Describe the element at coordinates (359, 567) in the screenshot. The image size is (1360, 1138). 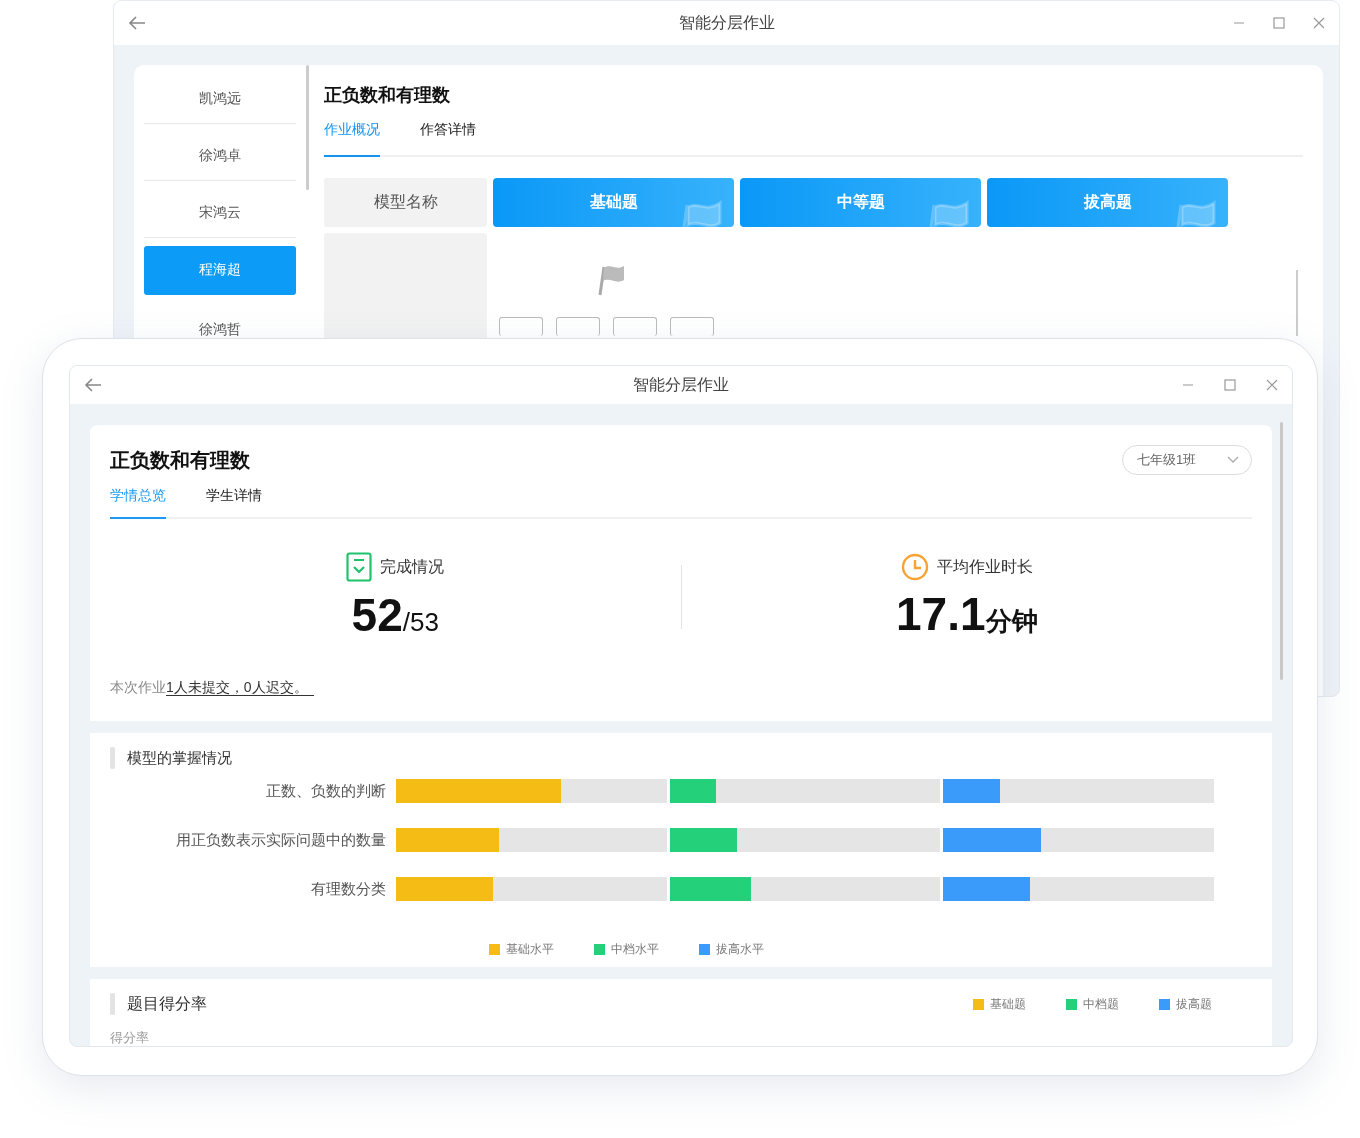
I see `checklist-icon` at that location.